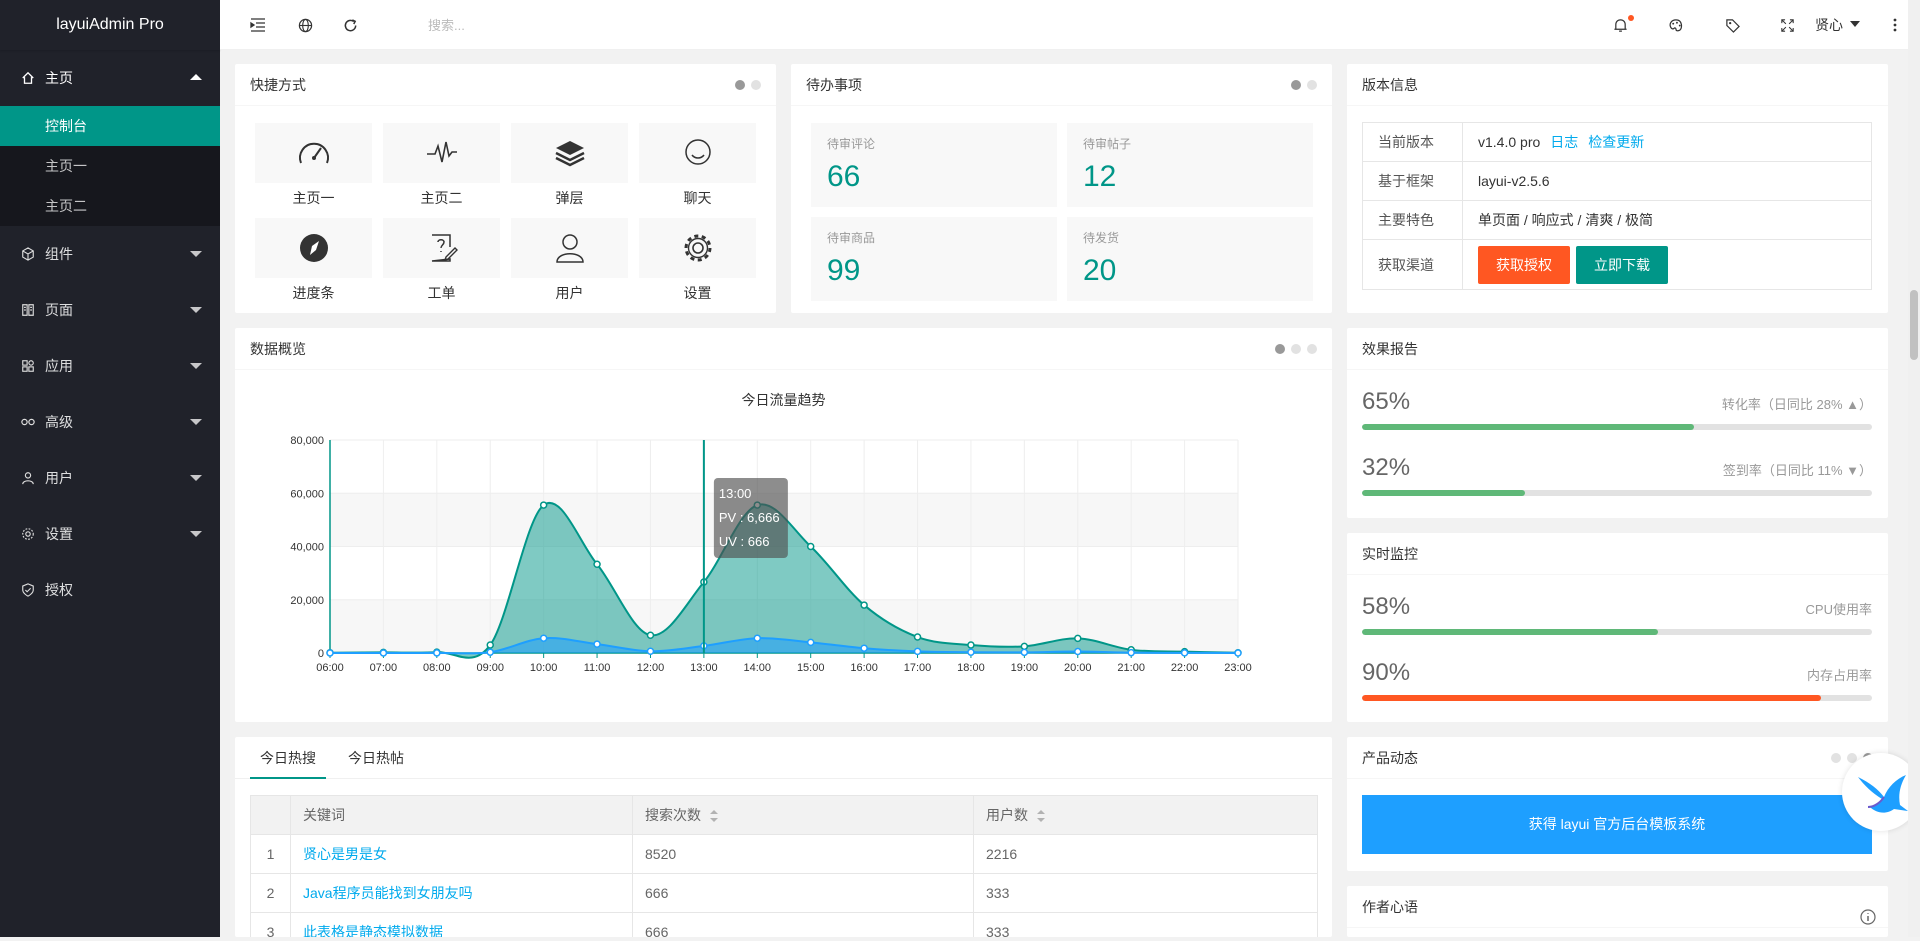  I want to click on sidebar-item-page: 页面, so click(110, 310).